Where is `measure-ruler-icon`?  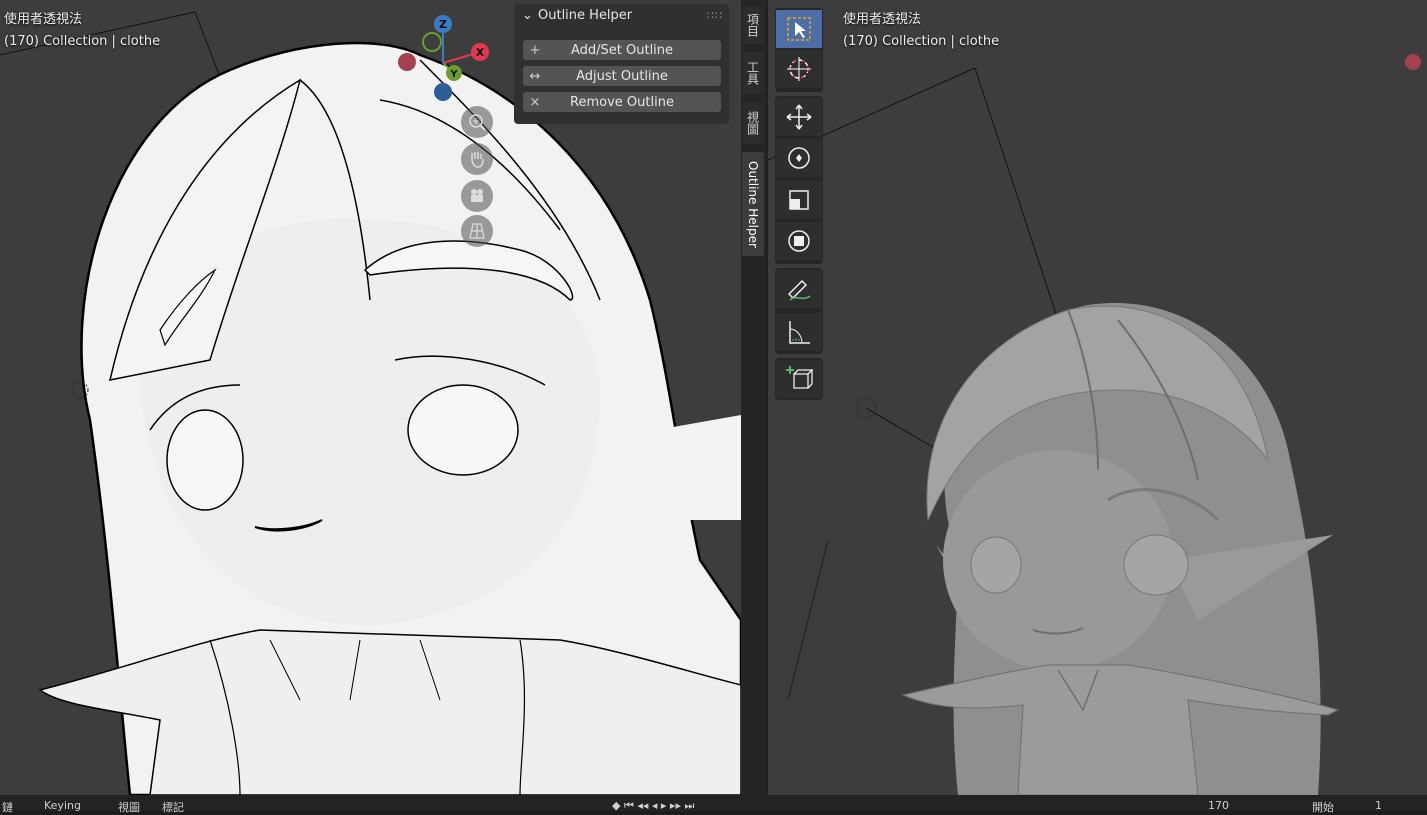 measure-ruler-icon is located at coordinates (799, 332).